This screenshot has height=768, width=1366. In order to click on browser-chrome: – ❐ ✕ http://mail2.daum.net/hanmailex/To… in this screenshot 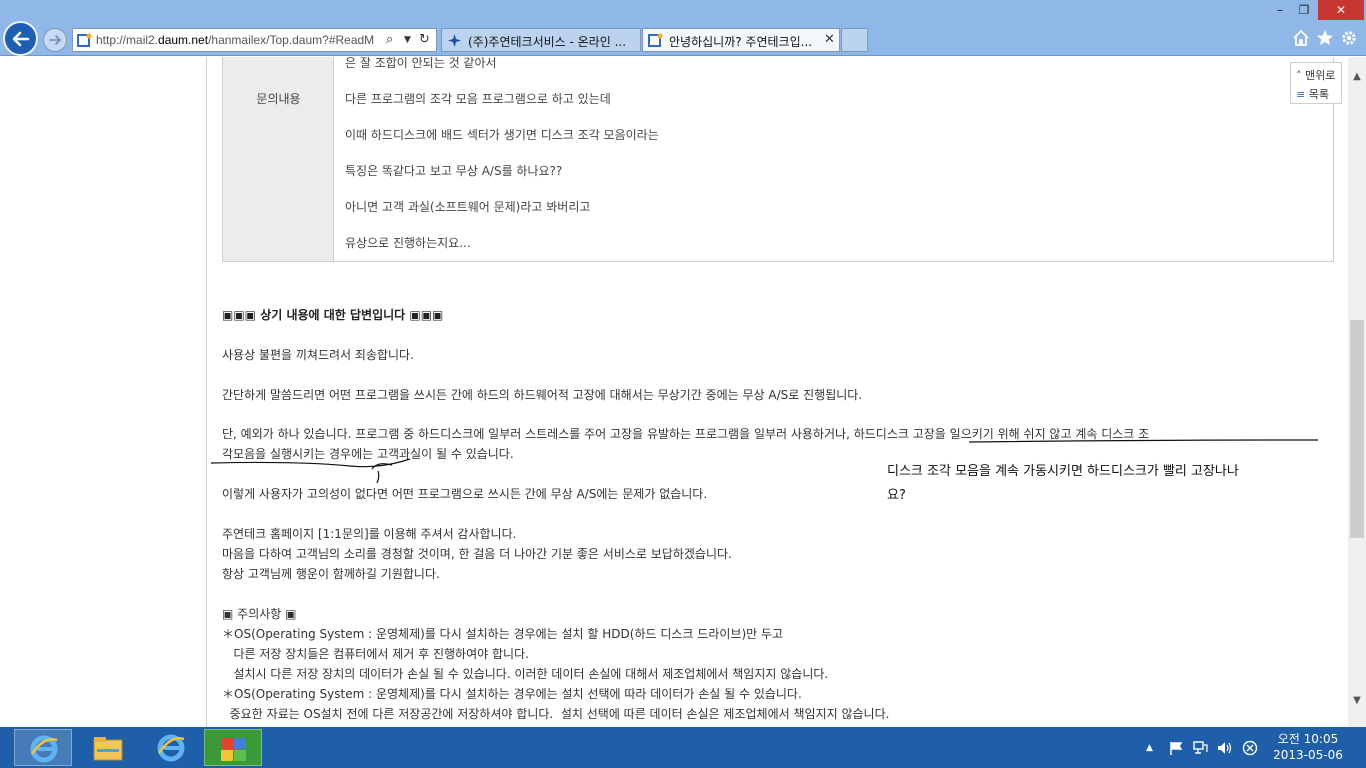, I will do `click(683, 28)`.